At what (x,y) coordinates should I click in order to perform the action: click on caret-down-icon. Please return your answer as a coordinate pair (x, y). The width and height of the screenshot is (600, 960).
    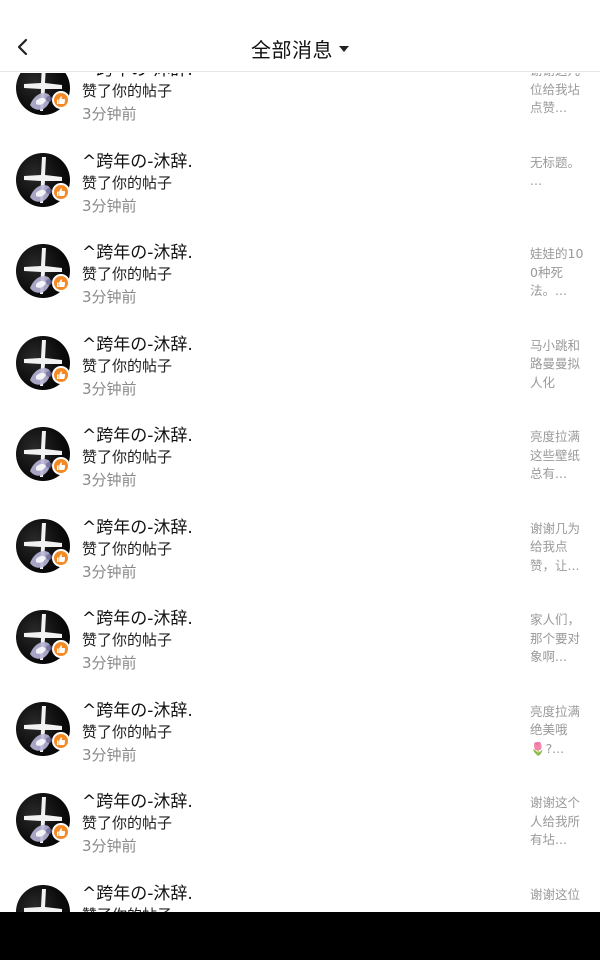
    Looking at the image, I should click on (344, 49).